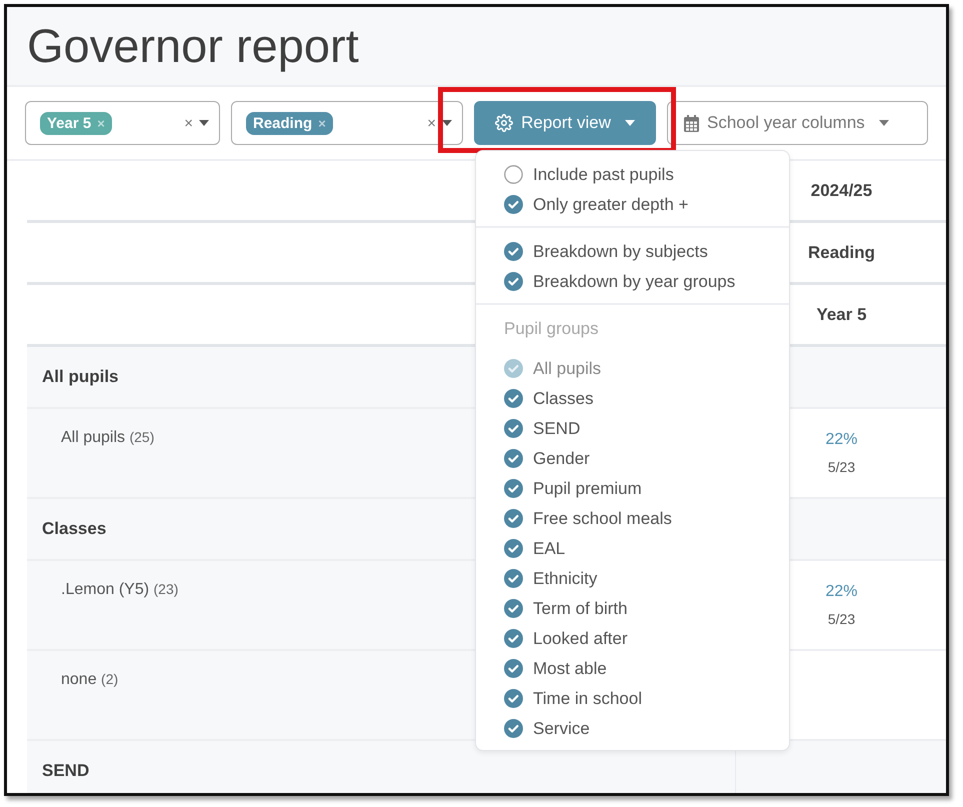 The image size is (963, 807). I want to click on menu-item-label: Breakdown by year groups, so click(634, 281).